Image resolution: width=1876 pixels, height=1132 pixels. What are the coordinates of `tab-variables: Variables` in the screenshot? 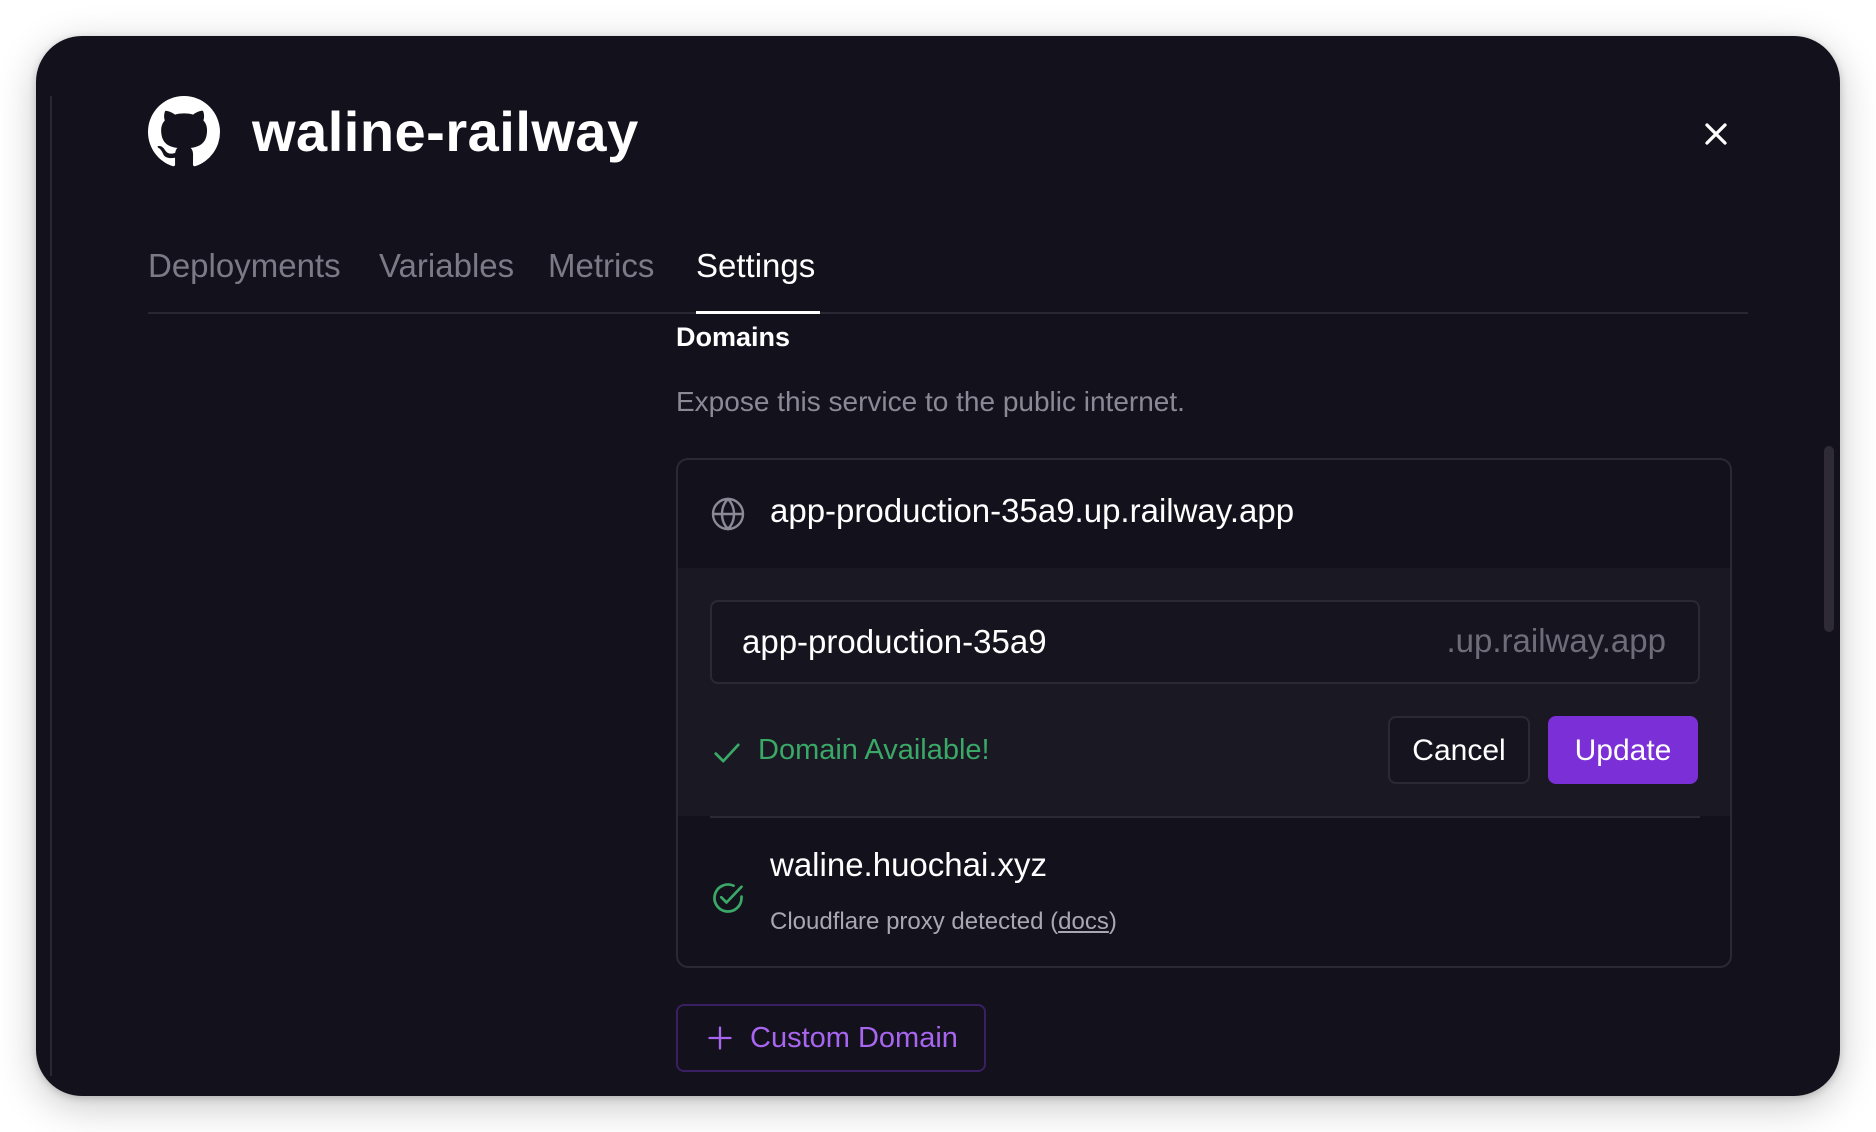 It's located at (446, 266).